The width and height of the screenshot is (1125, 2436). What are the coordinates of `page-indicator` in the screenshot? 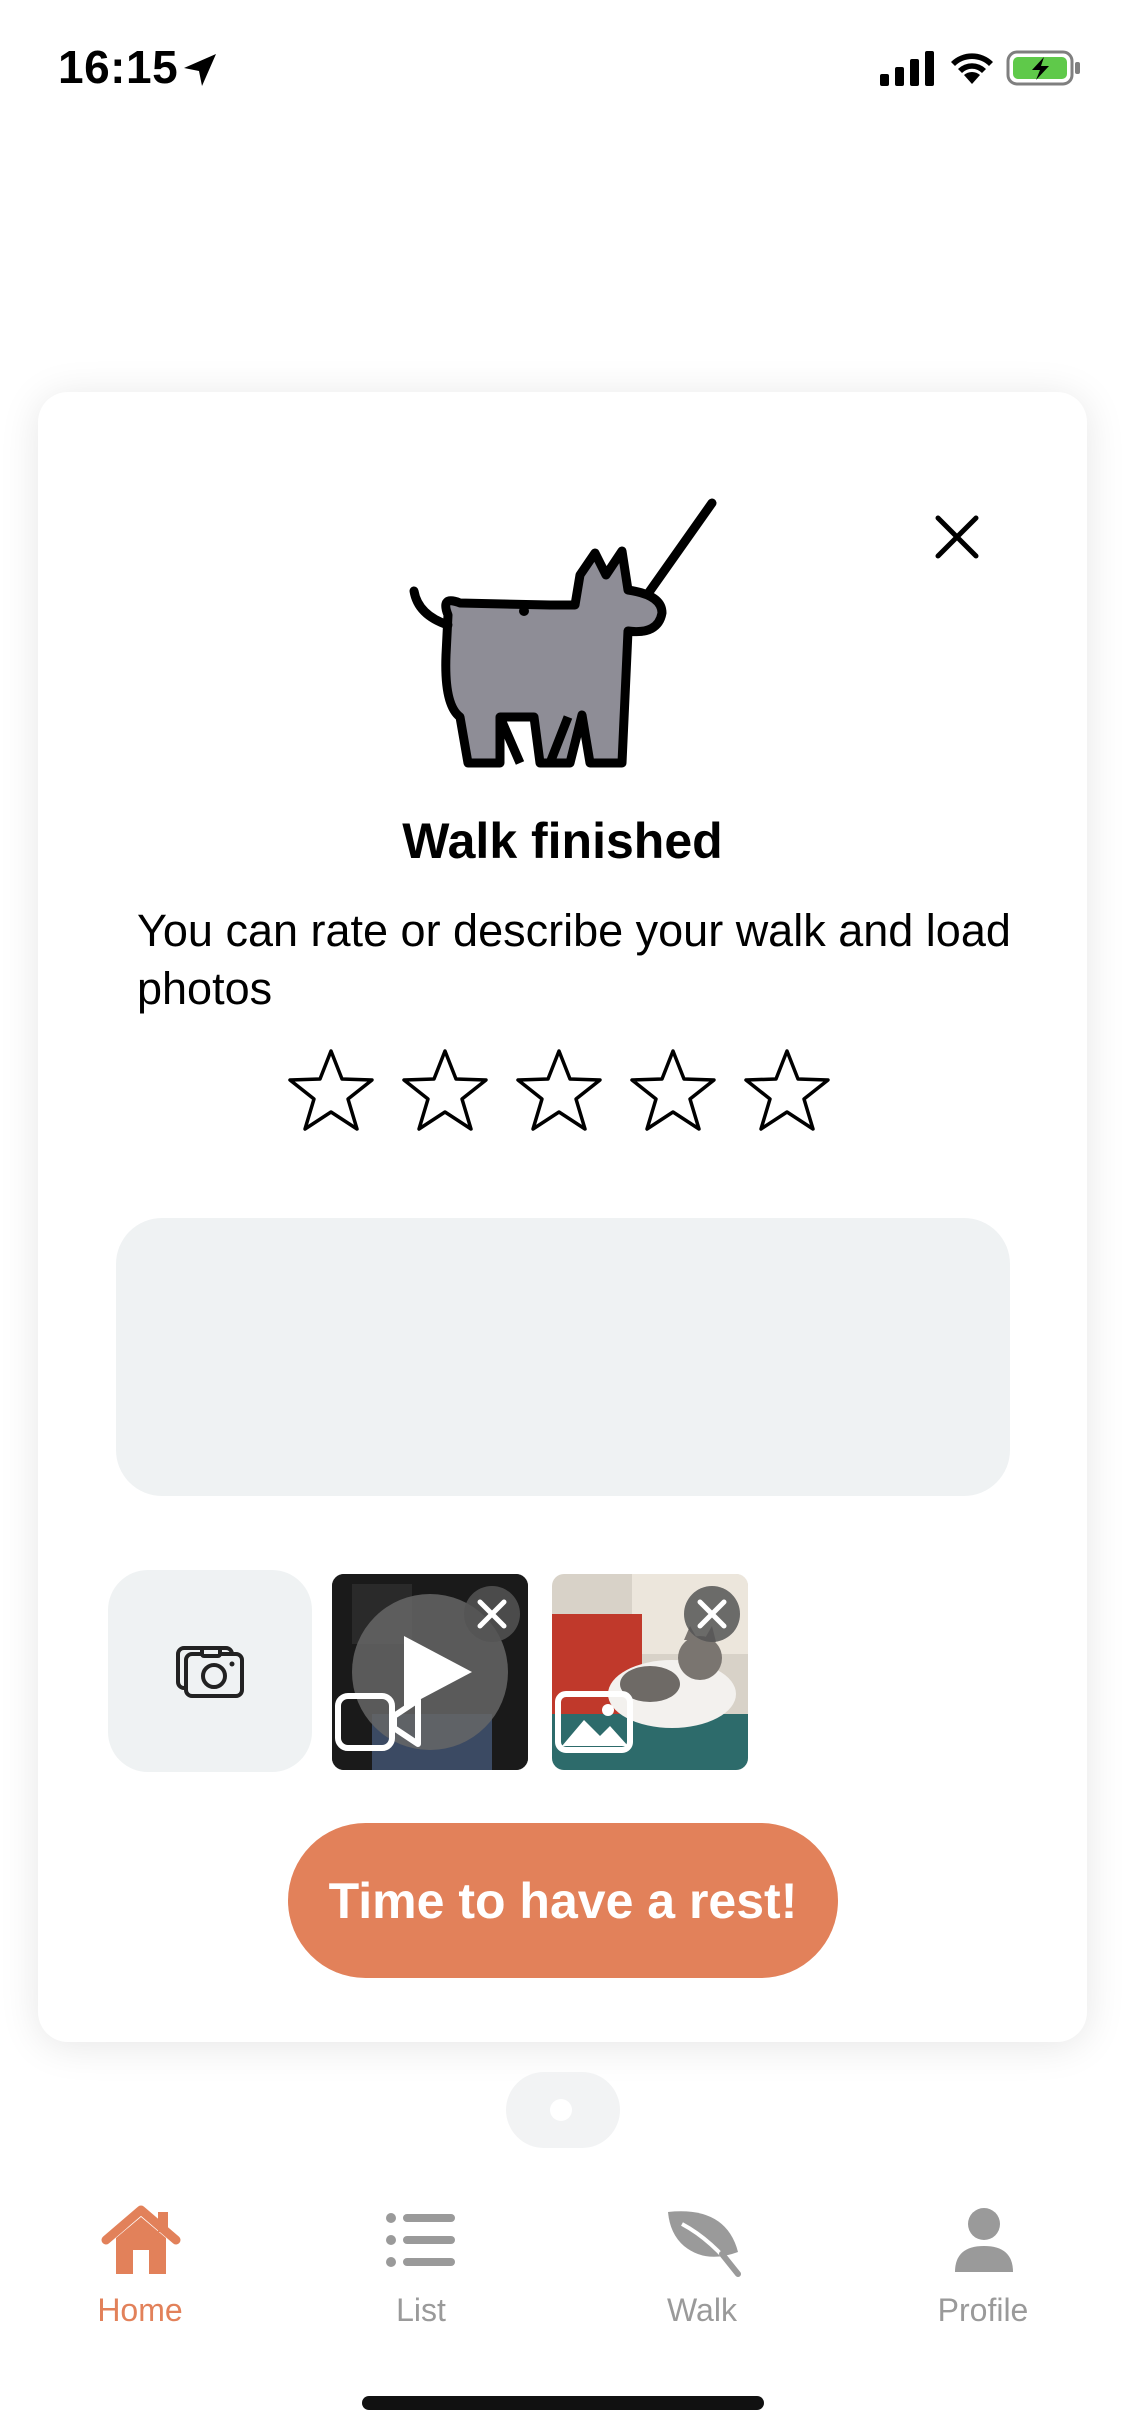 It's located at (563, 2110).